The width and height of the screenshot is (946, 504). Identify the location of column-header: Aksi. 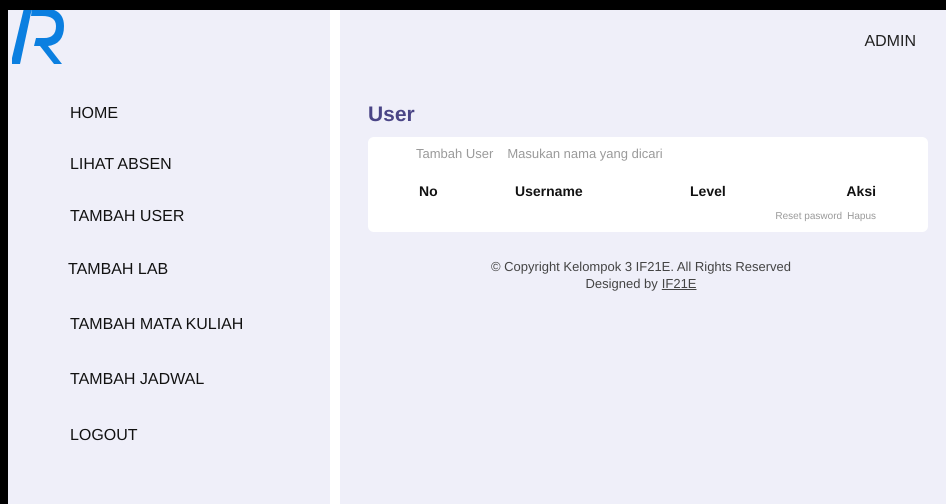
(861, 191).